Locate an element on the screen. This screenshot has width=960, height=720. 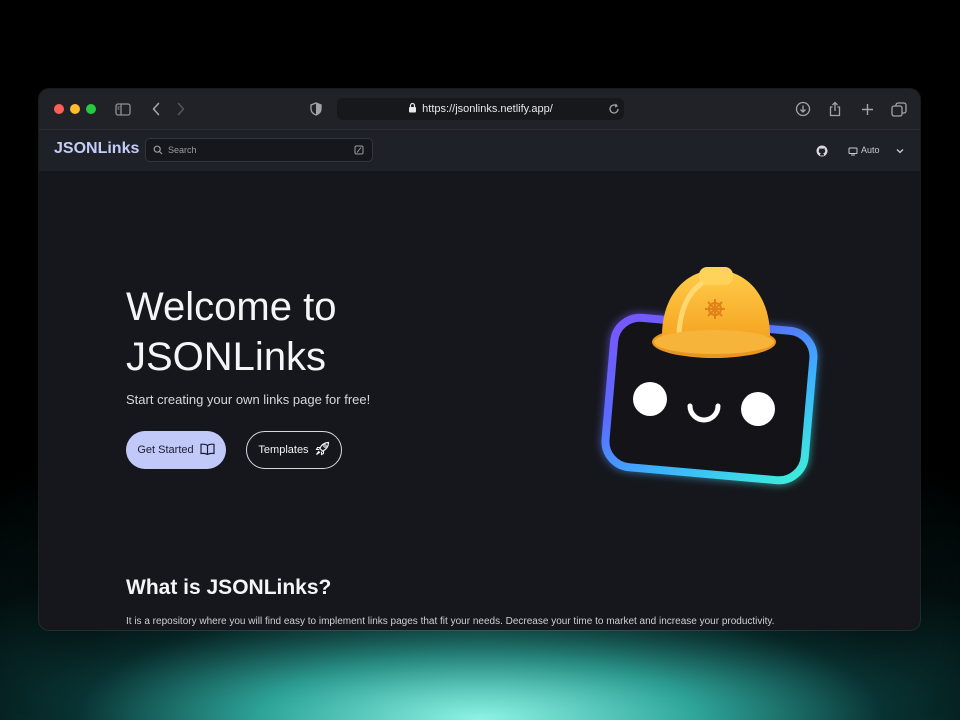
search-input: Search is located at coordinates (259, 150).